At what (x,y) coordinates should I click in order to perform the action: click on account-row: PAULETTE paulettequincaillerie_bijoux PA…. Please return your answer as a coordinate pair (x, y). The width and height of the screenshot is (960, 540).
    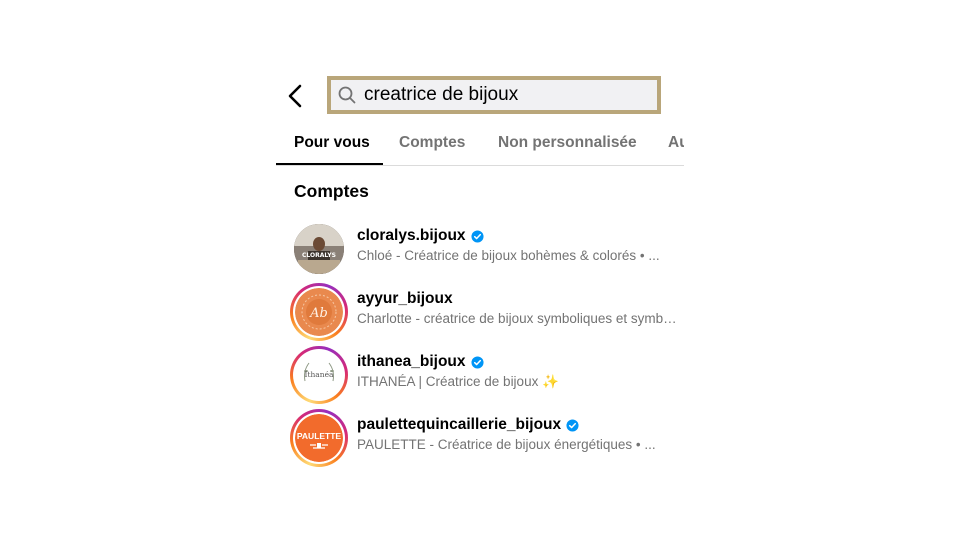
    Looking at the image, I should click on (484, 439).